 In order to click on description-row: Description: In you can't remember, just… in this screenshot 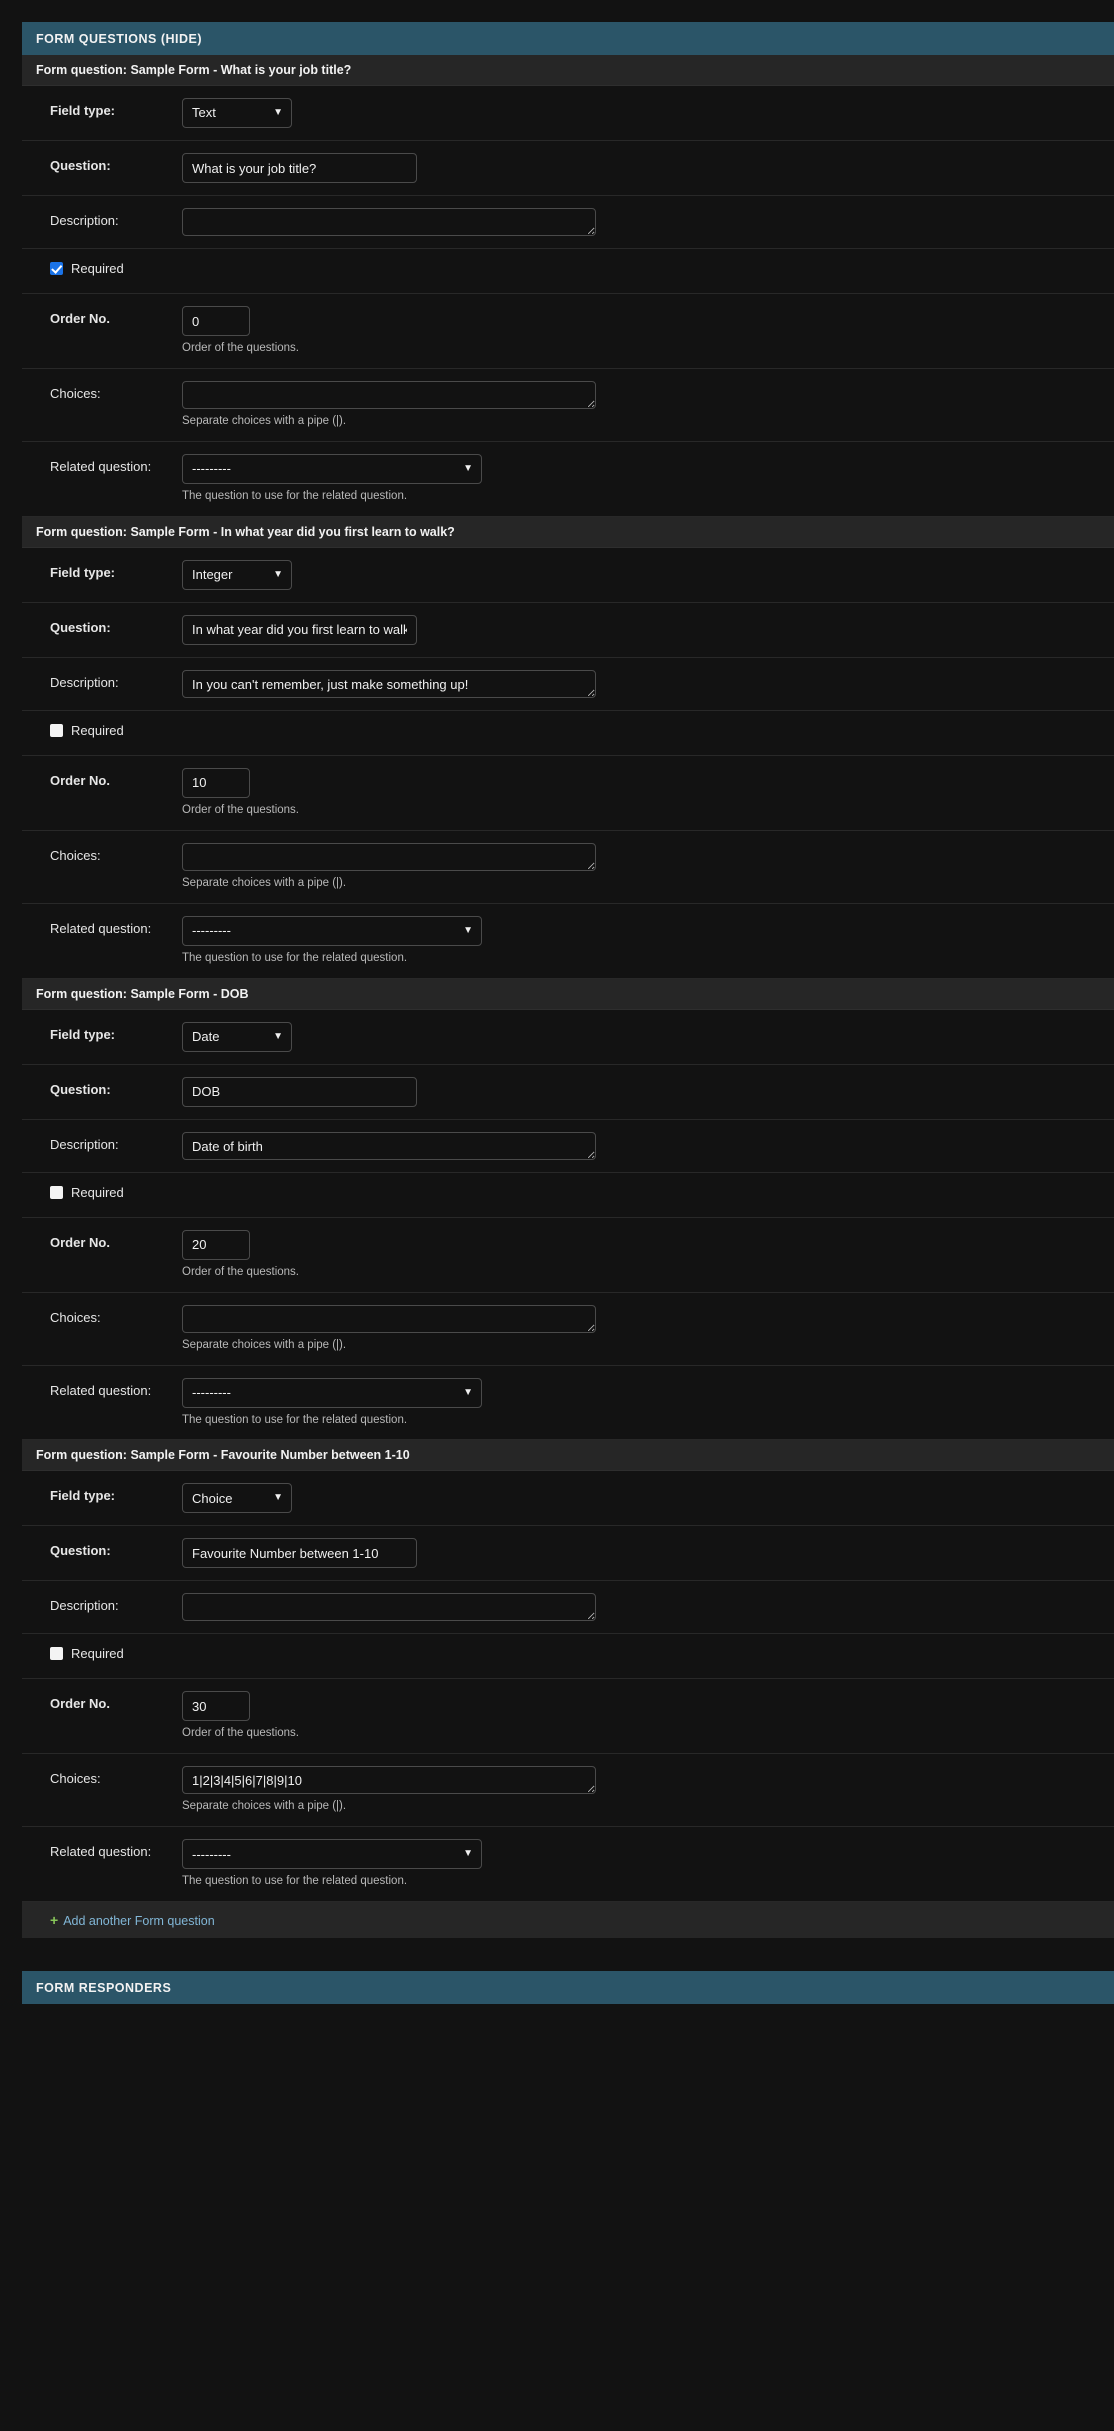, I will do `click(568, 684)`.